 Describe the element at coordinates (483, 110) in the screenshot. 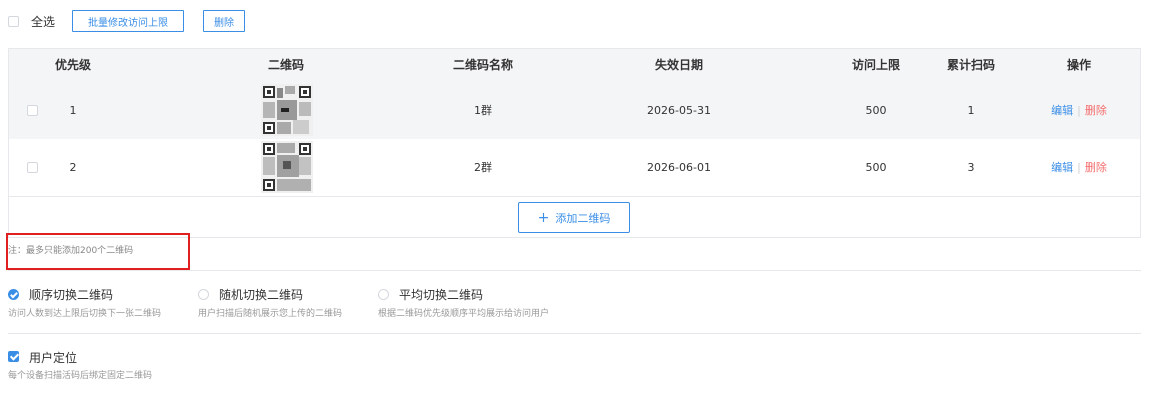

I see `qr-name-cell: 1群` at that location.